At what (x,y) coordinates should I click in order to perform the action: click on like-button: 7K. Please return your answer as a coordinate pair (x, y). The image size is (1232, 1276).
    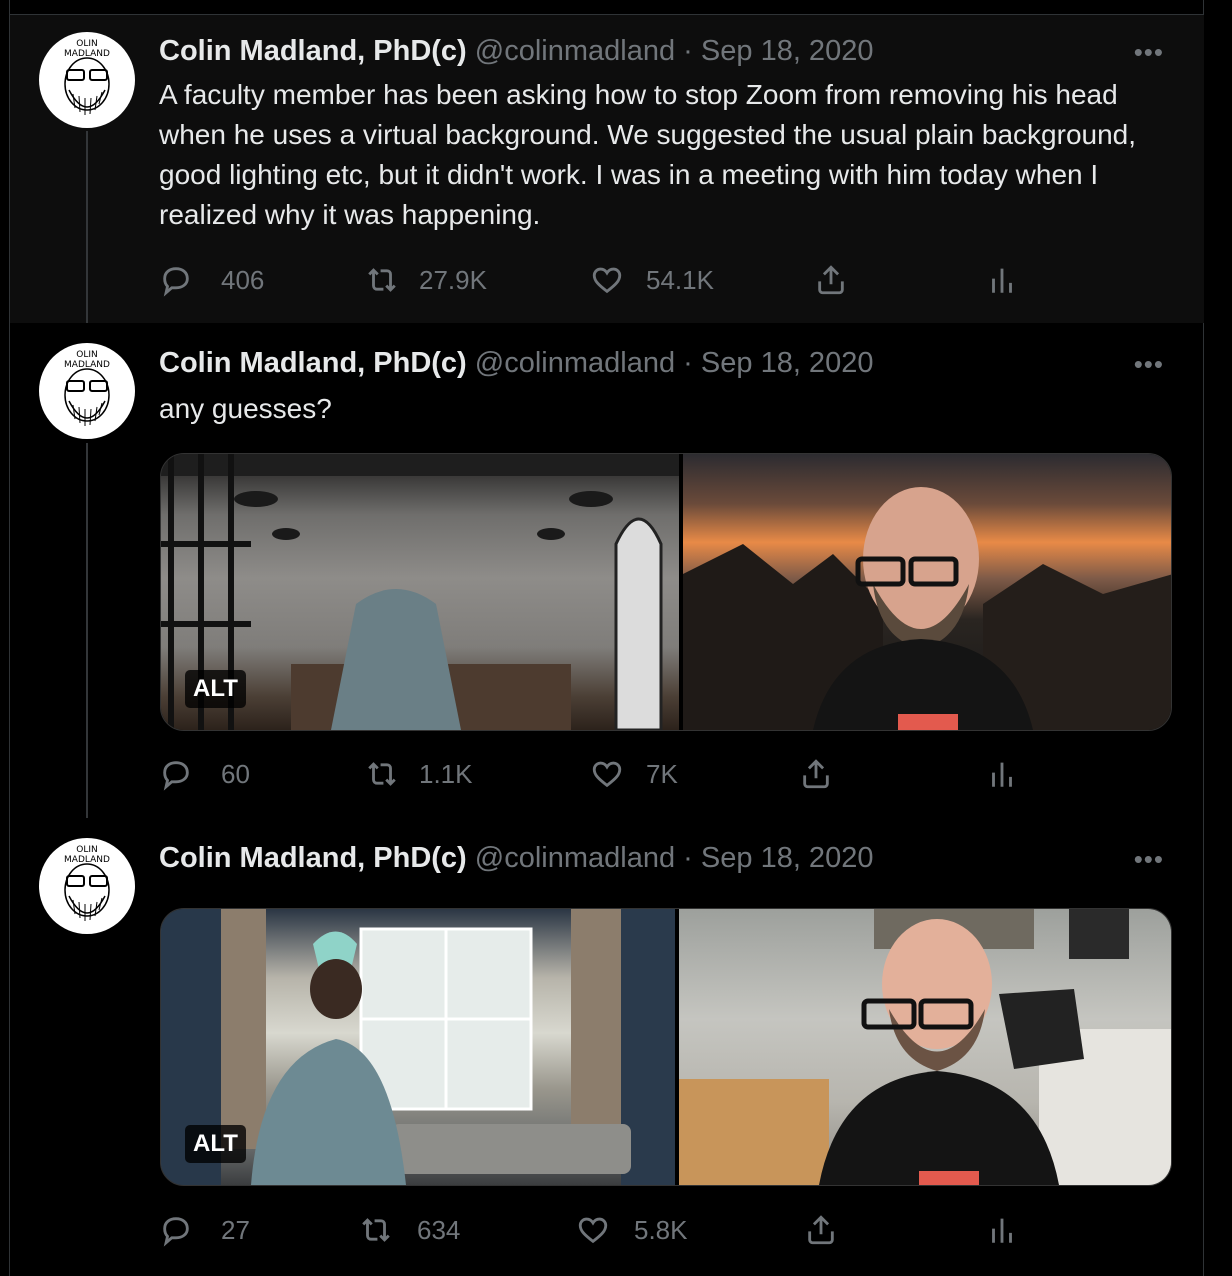
    Looking at the image, I should click on (634, 774).